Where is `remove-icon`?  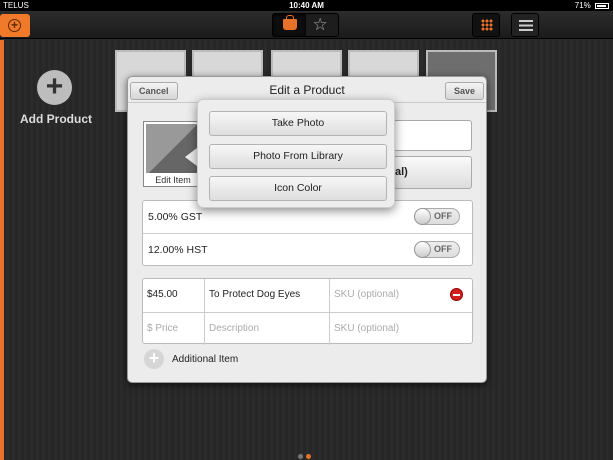 remove-icon is located at coordinates (456, 294).